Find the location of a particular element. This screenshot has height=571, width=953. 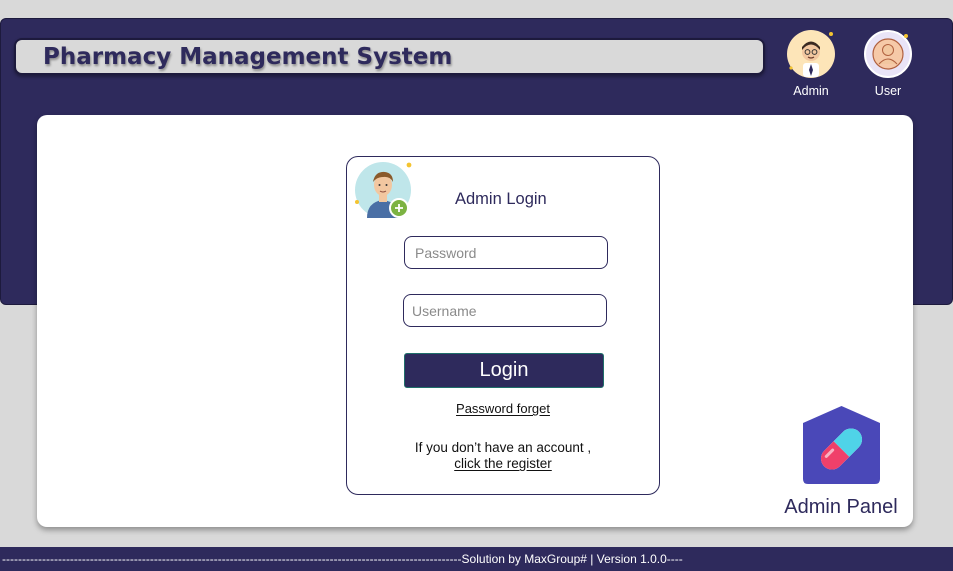

login-button: Login is located at coordinates (504, 370).